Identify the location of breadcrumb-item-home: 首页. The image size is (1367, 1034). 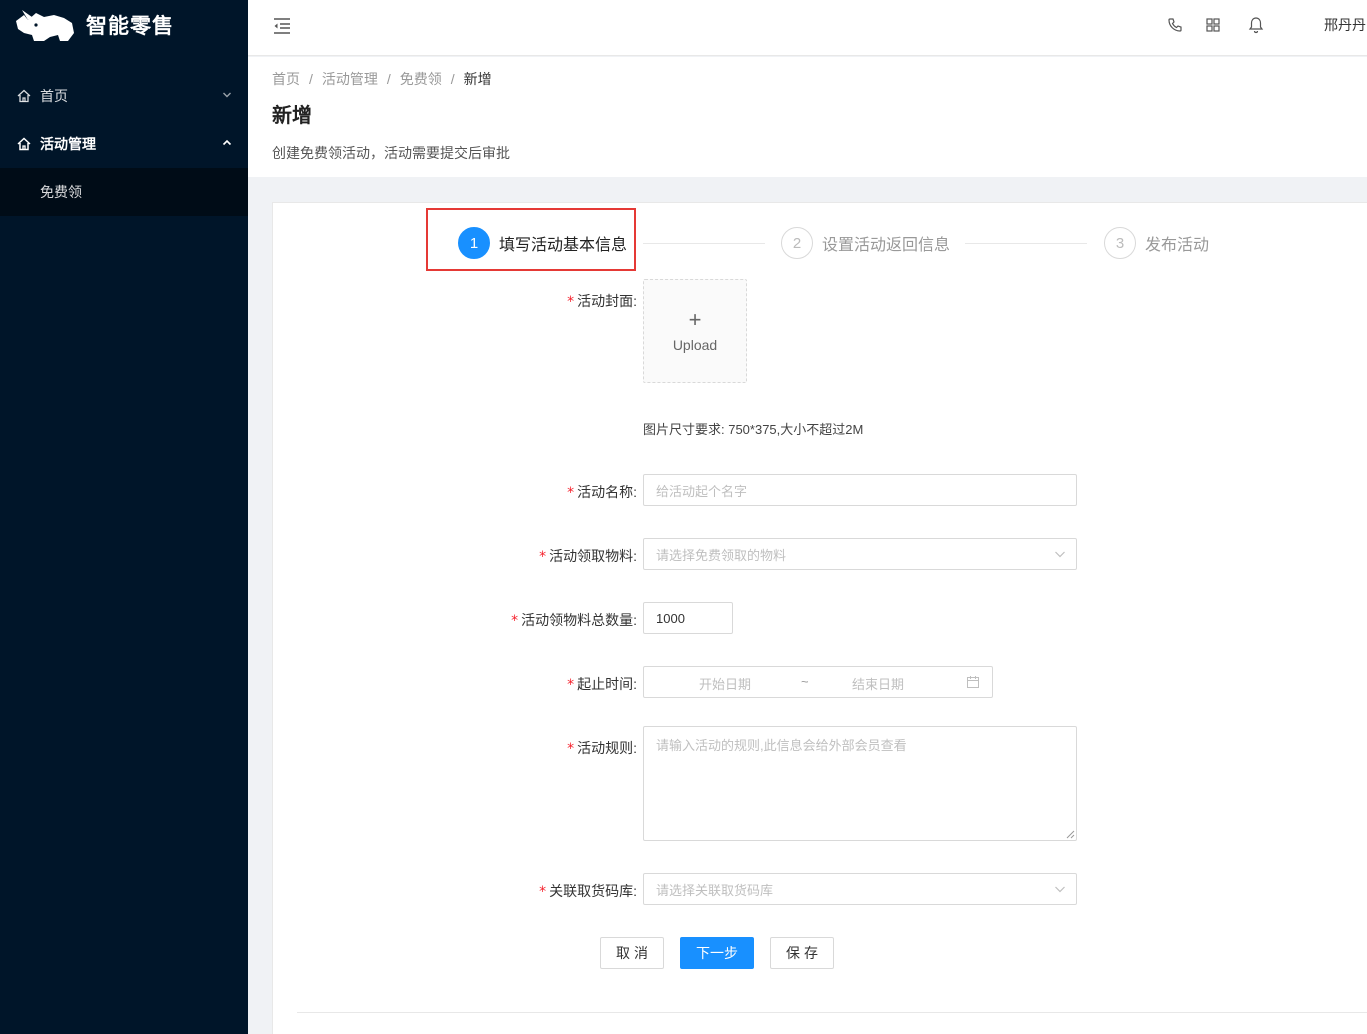
(286, 79).